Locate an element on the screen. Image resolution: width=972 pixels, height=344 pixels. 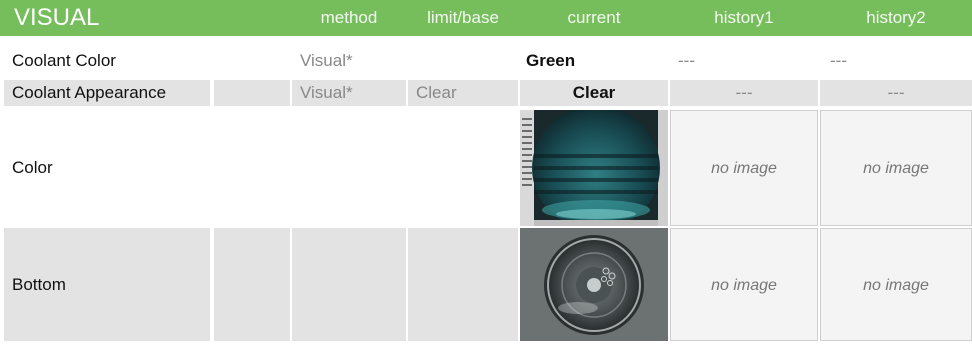
limit-value is located at coordinates (463, 61).